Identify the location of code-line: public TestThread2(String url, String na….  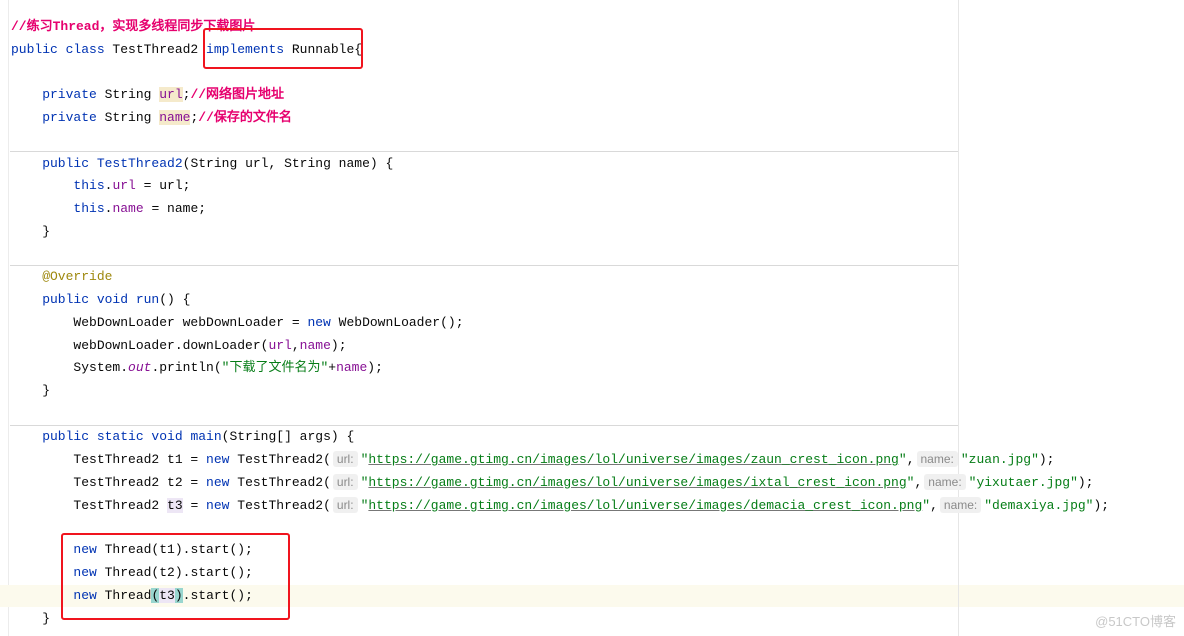
(560, 164).